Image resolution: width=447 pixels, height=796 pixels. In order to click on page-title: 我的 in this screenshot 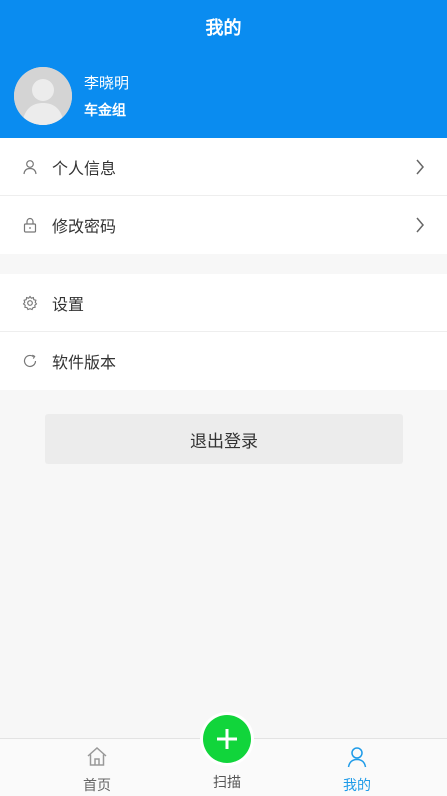, I will do `click(223, 28)`.